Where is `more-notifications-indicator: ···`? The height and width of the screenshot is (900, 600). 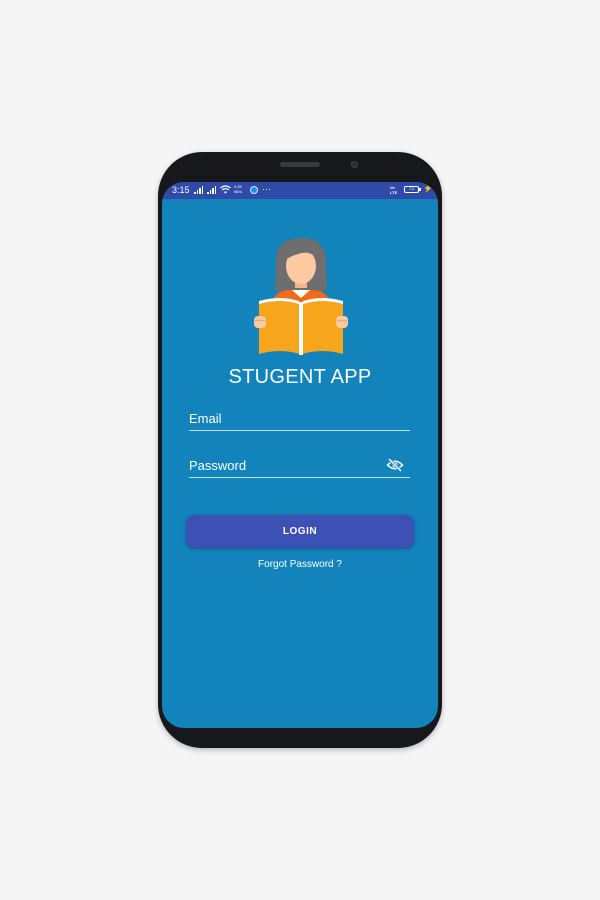
more-notifications-indicator: ··· is located at coordinates (266, 189).